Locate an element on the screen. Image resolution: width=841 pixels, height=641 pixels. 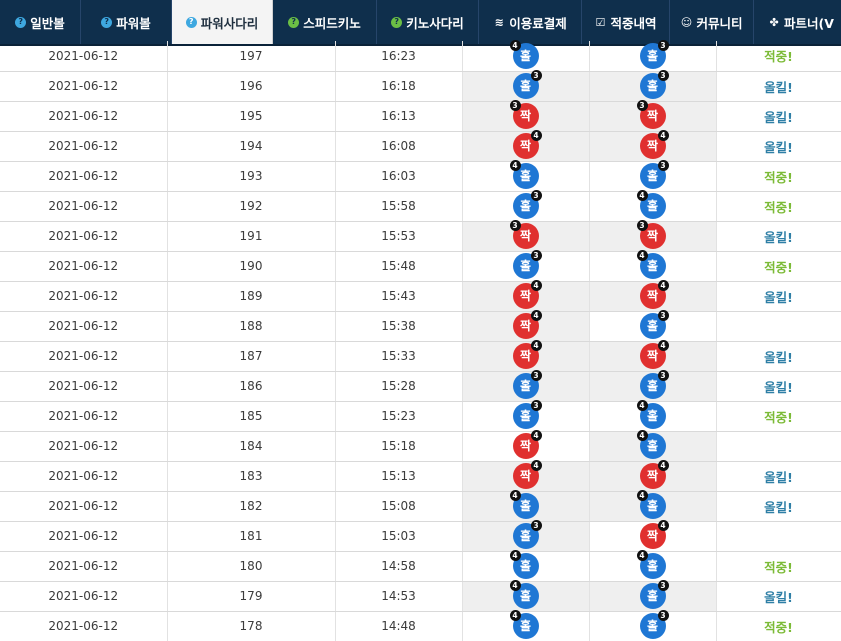
round-cell: 187 is located at coordinates (251, 356).